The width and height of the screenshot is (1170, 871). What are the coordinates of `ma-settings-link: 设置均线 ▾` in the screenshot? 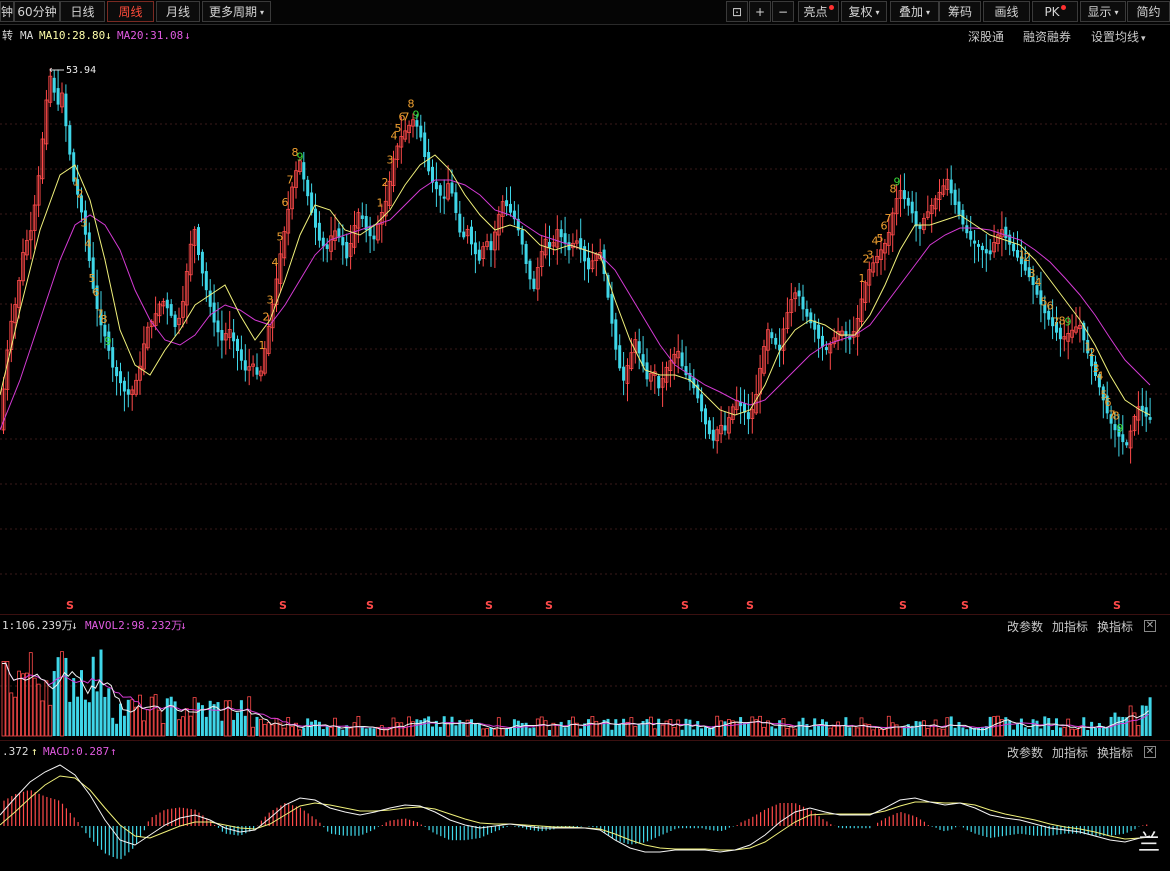 It's located at (1118, 36).